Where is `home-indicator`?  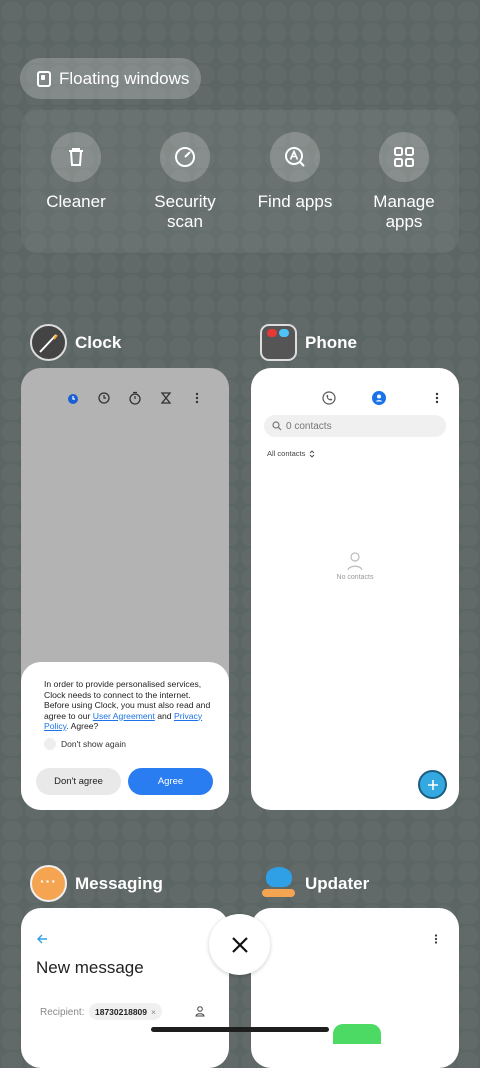 home-indicator is located at coordinates (240, 1029).